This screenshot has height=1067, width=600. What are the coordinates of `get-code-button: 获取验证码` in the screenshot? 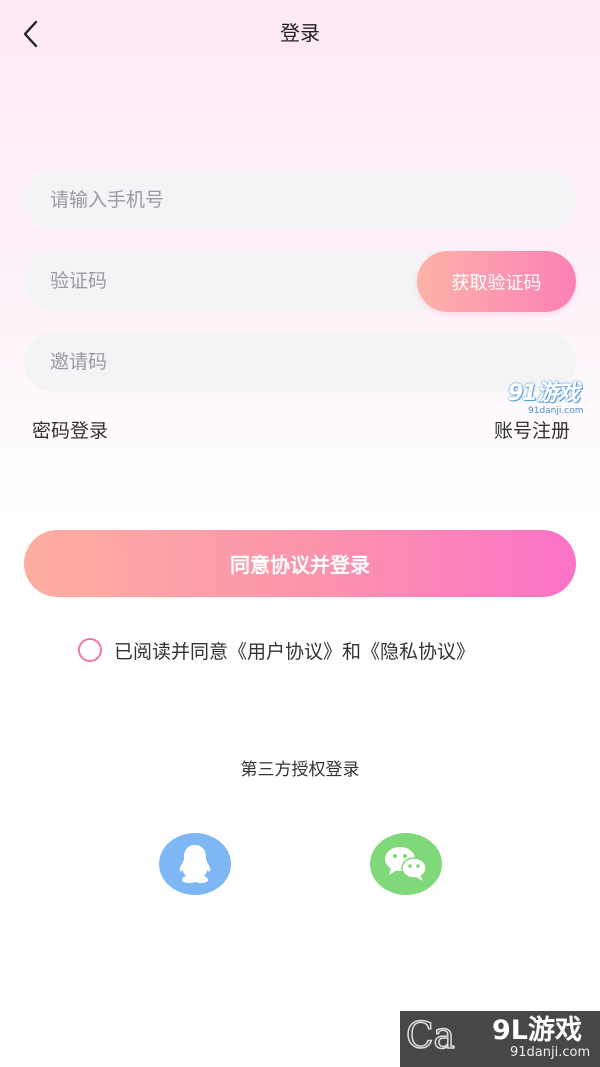 It's located at (496, 281).